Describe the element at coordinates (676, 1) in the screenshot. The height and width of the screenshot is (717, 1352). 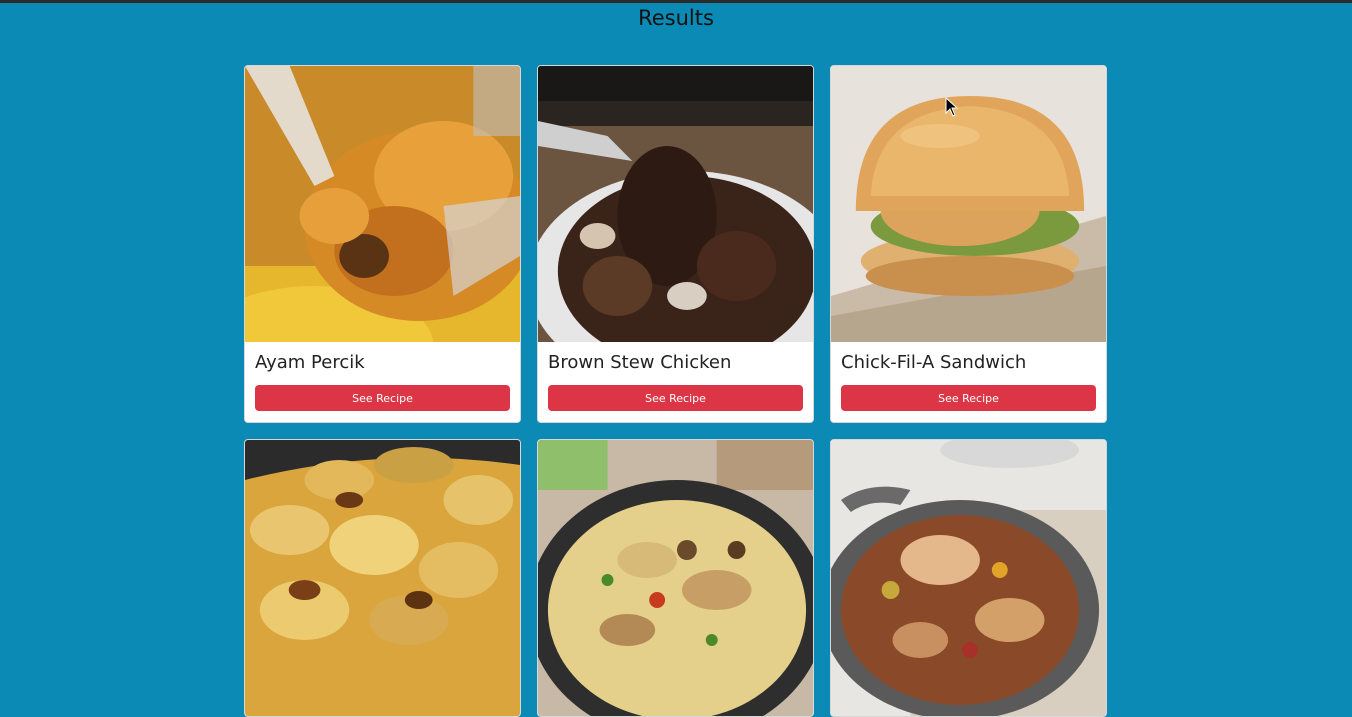
I see `window-top-bar` at that location.